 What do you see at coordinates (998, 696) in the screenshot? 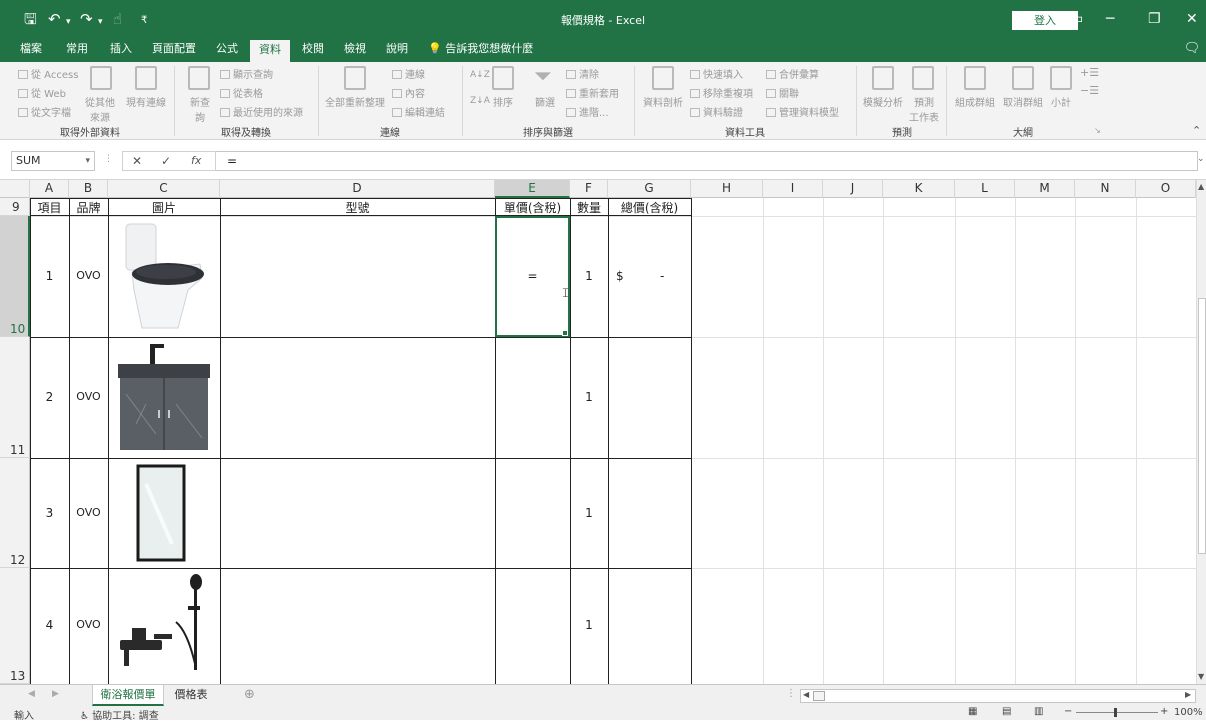
I see `horizontal-scrollbar: ◀ ▶` at bounding box center [998, 696].